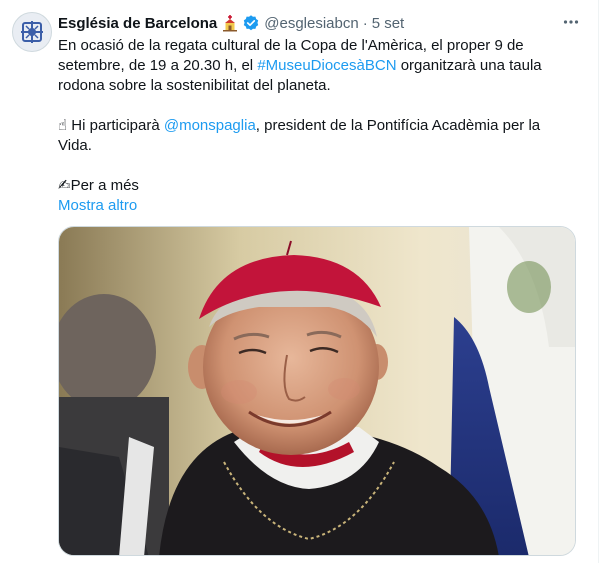  I want to click on tweet-text-line: ✍Per a més, so click(98, 185).